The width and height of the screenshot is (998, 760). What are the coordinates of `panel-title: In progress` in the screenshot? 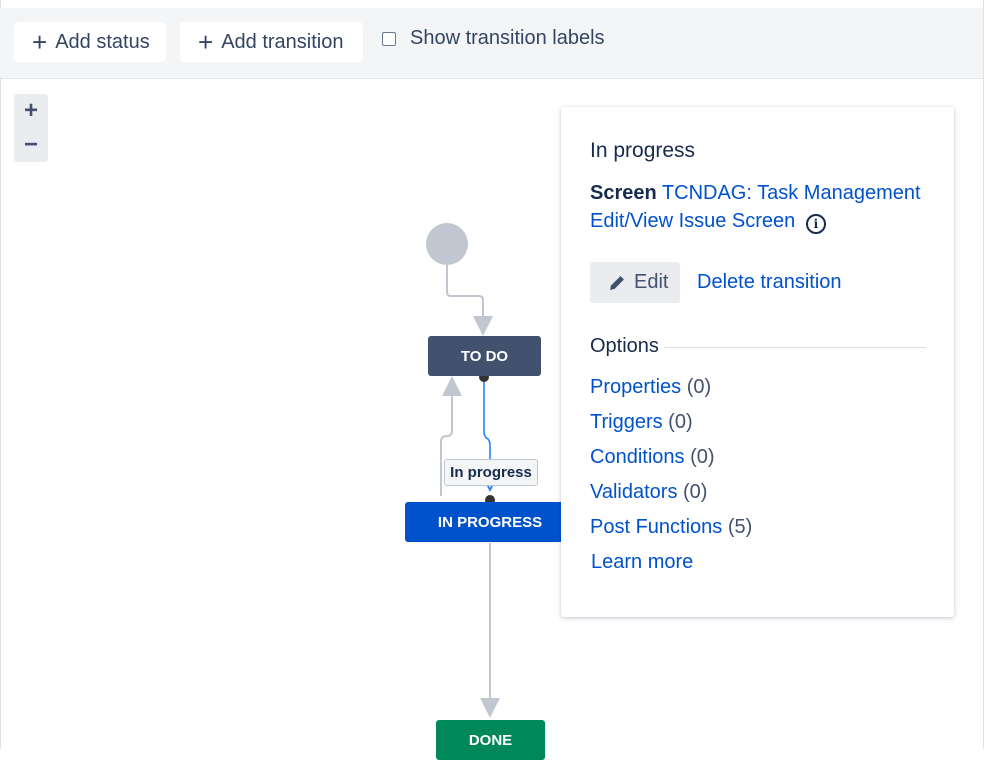 It's located at (643, 150).